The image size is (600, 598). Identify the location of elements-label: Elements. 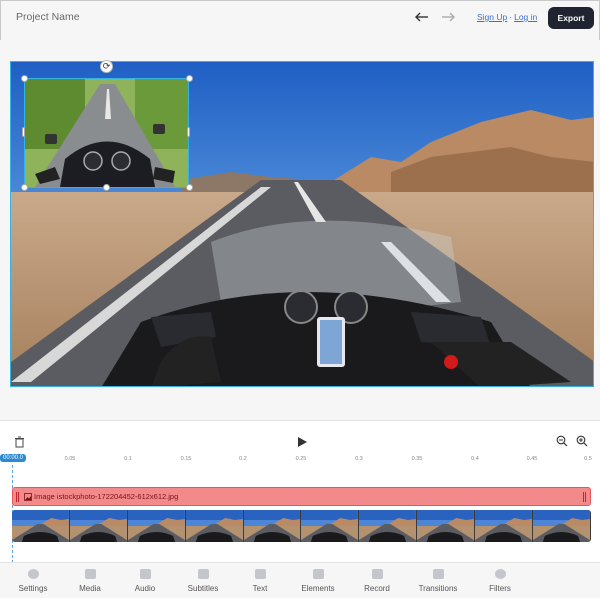
(318, 588).